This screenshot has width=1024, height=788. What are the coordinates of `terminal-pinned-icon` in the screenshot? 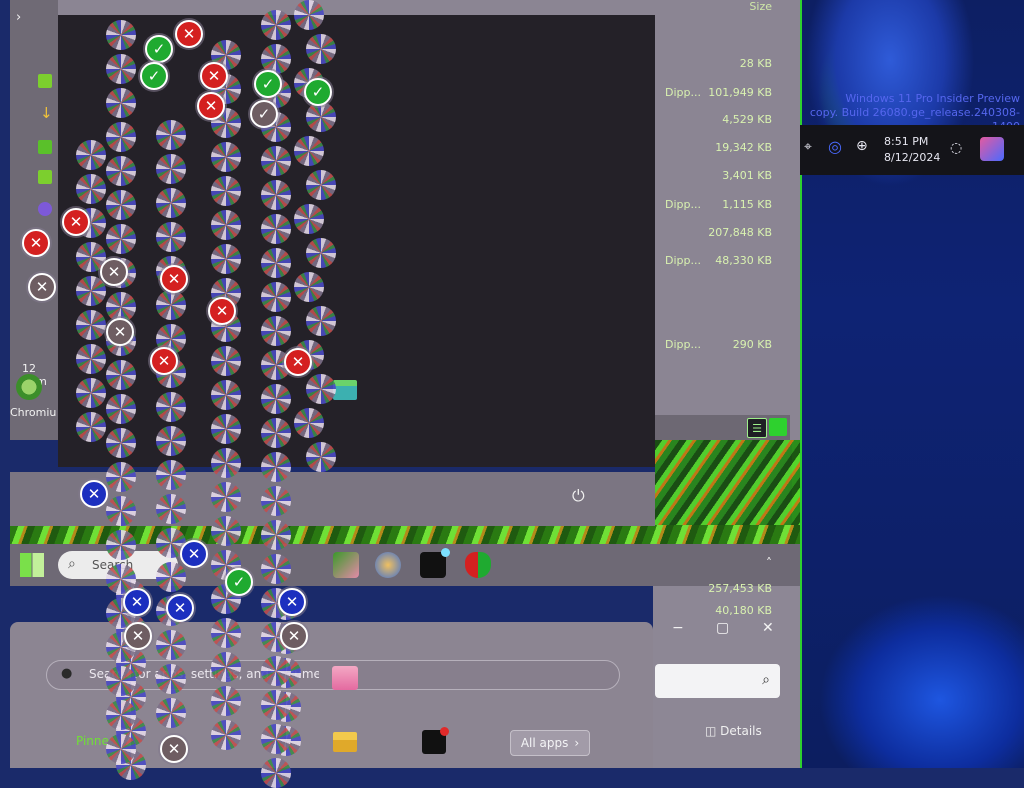 It's located at (435, 740).